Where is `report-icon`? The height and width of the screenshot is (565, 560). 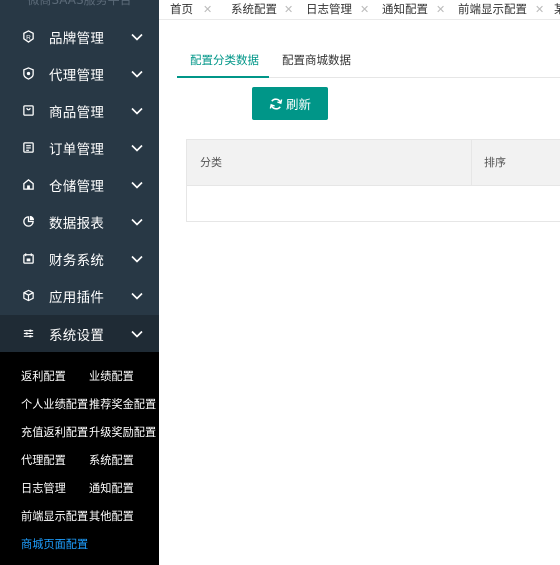 report-icon is located at coordinates (28, 222).